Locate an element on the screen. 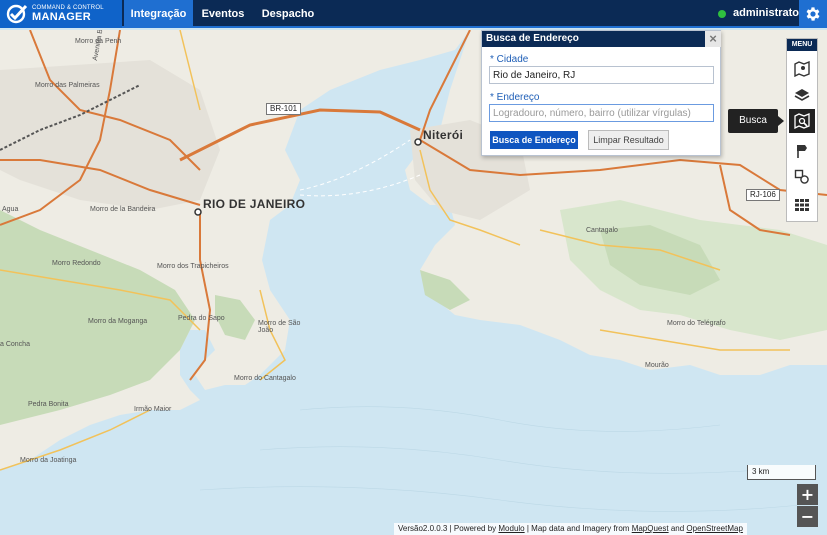 The image size is (827, 535). road-shield-br101: BR-101 is located at coordinates (284, 109).